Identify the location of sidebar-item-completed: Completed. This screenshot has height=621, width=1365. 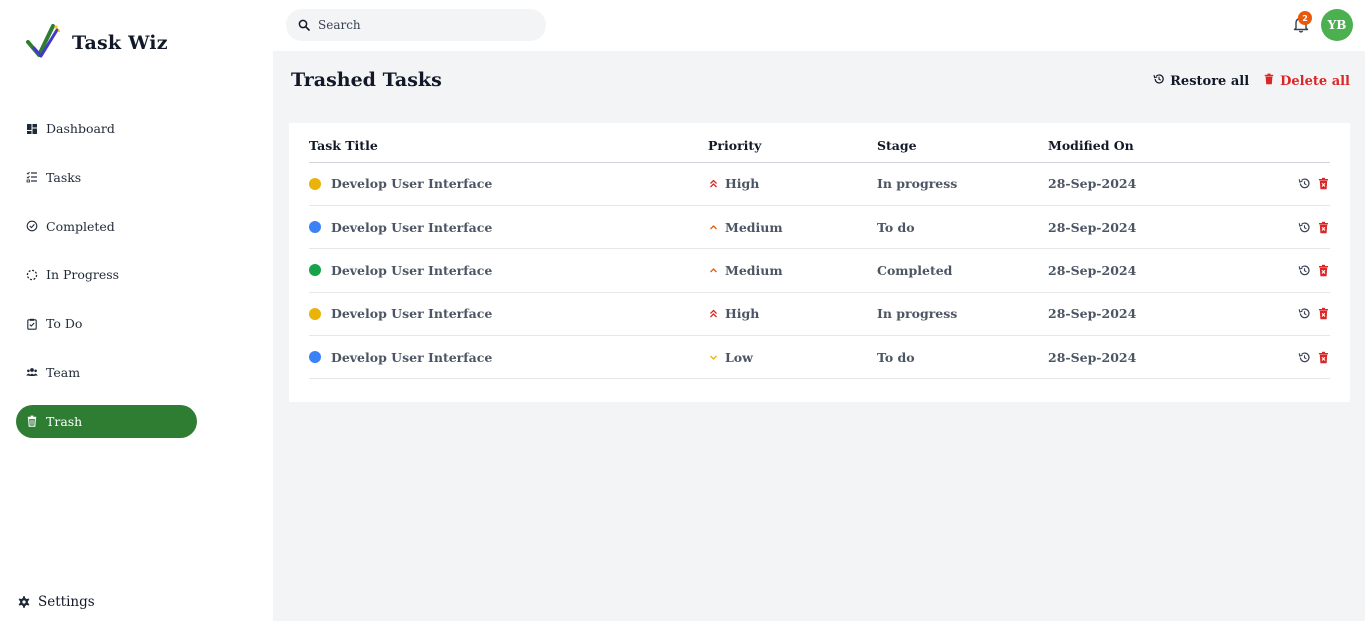
(106, 226).